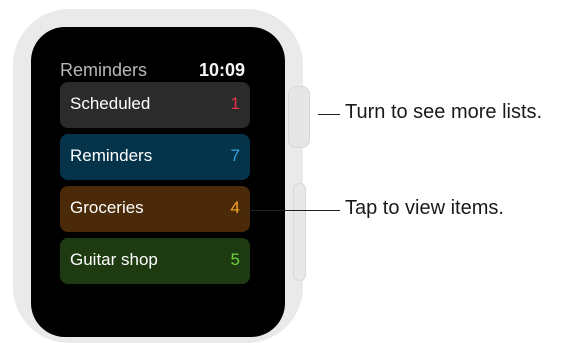  I want to click on crown-callout-line, so click(329, 114).